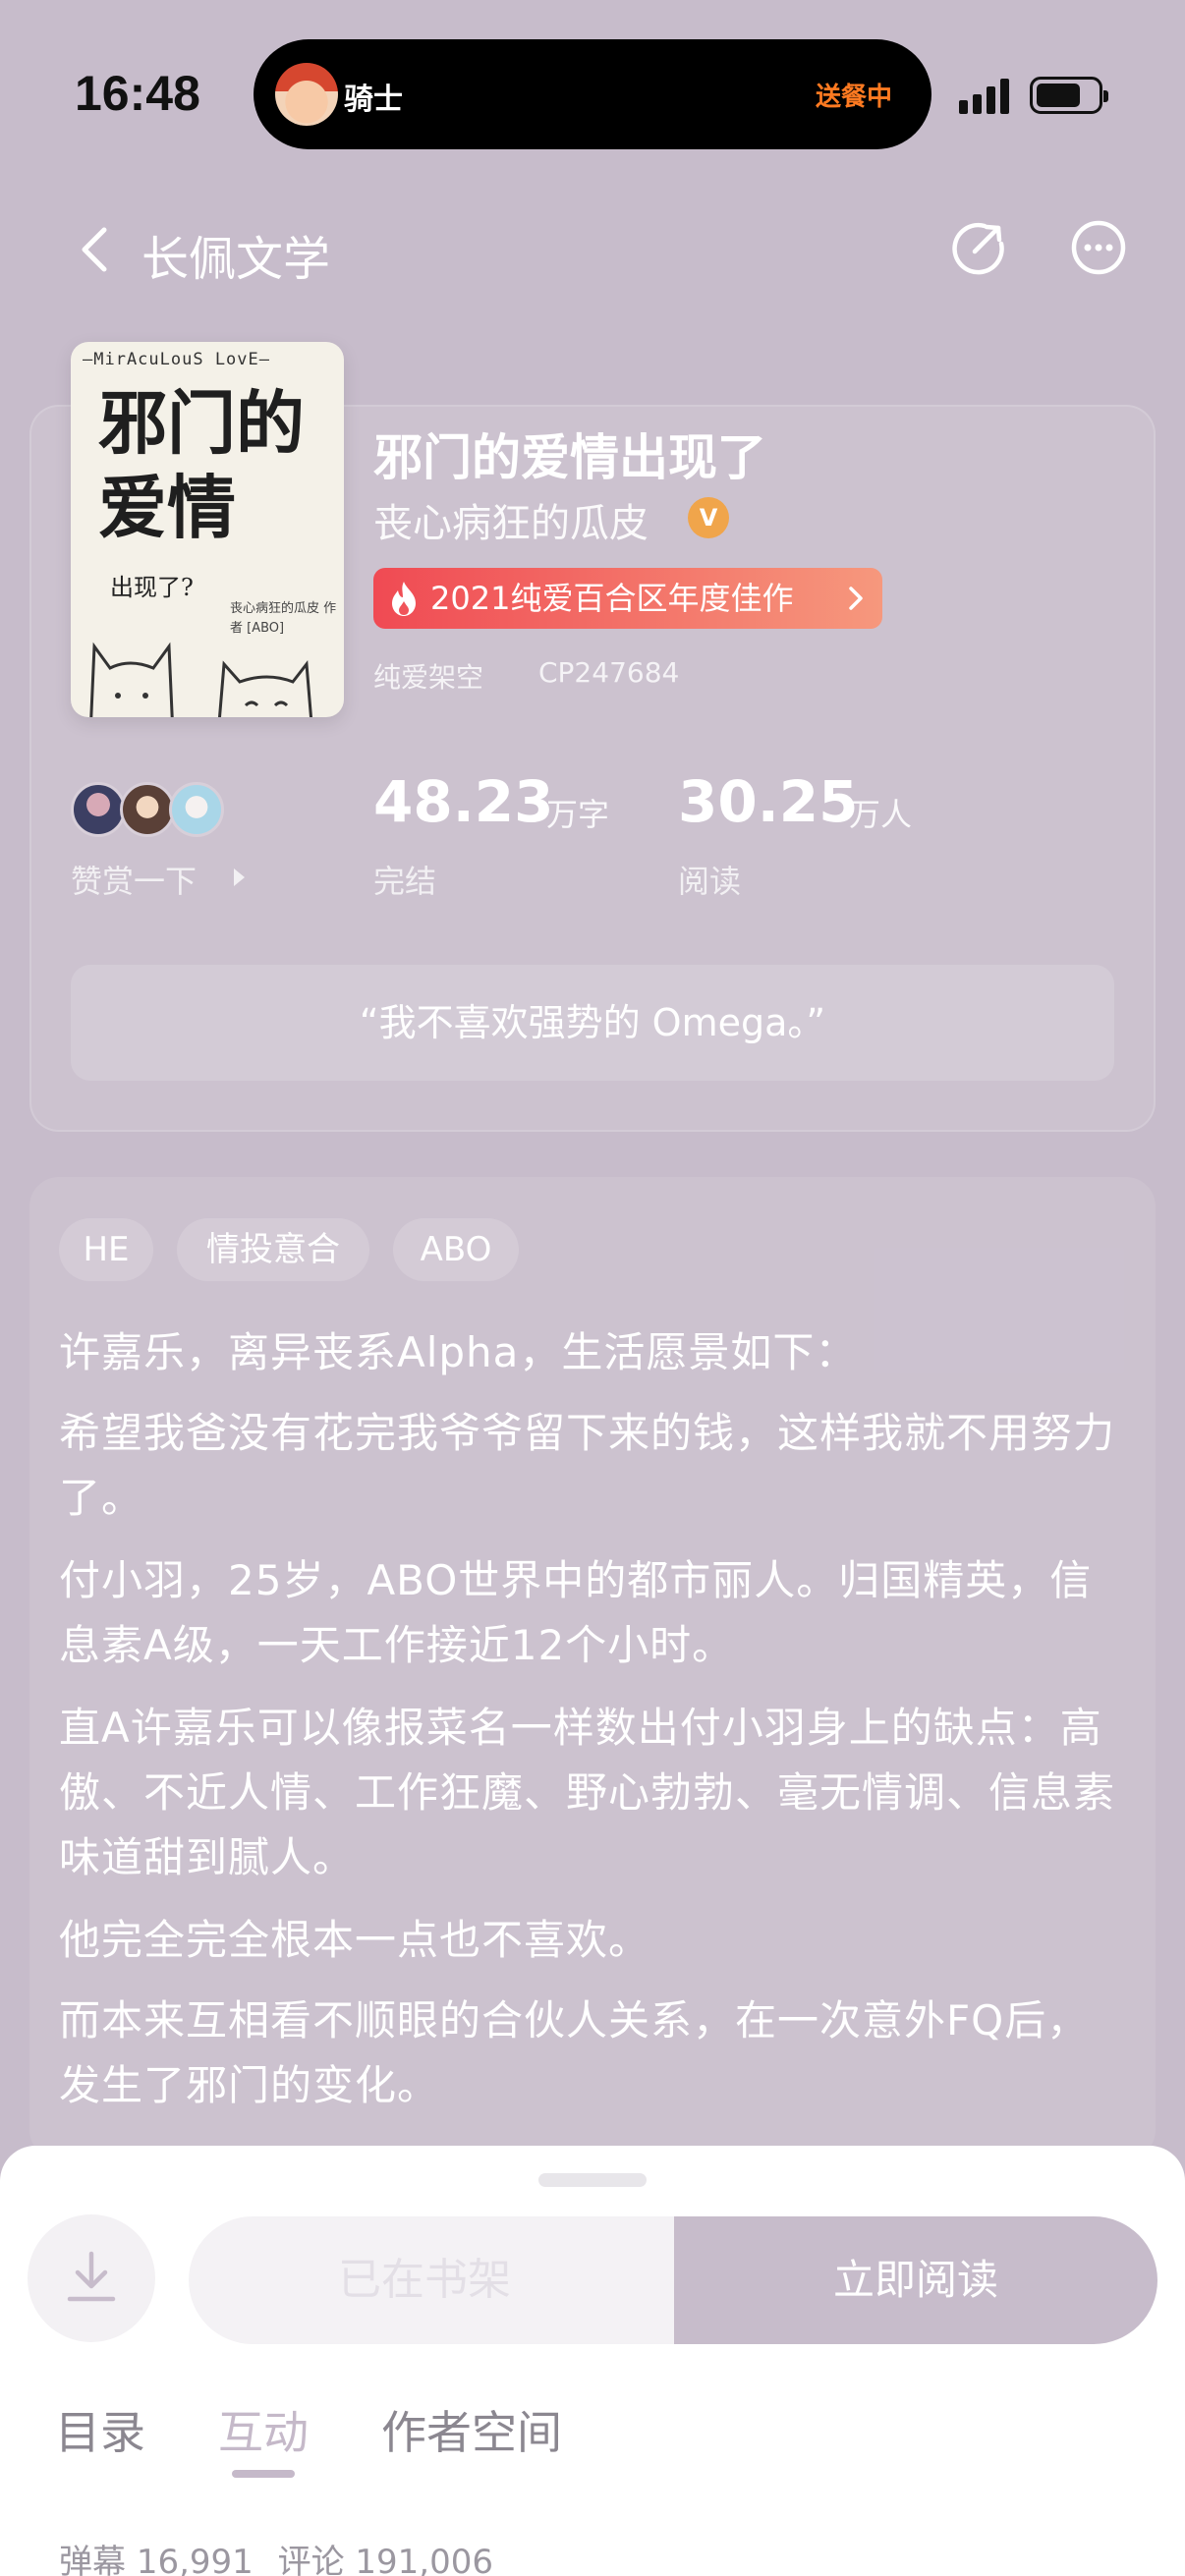 The image size is (1185, 2576). I want to click on intro-paragraph: 许嘉乐，离异丧系Alpha，生活愿景如下：, so click(459, 1352).